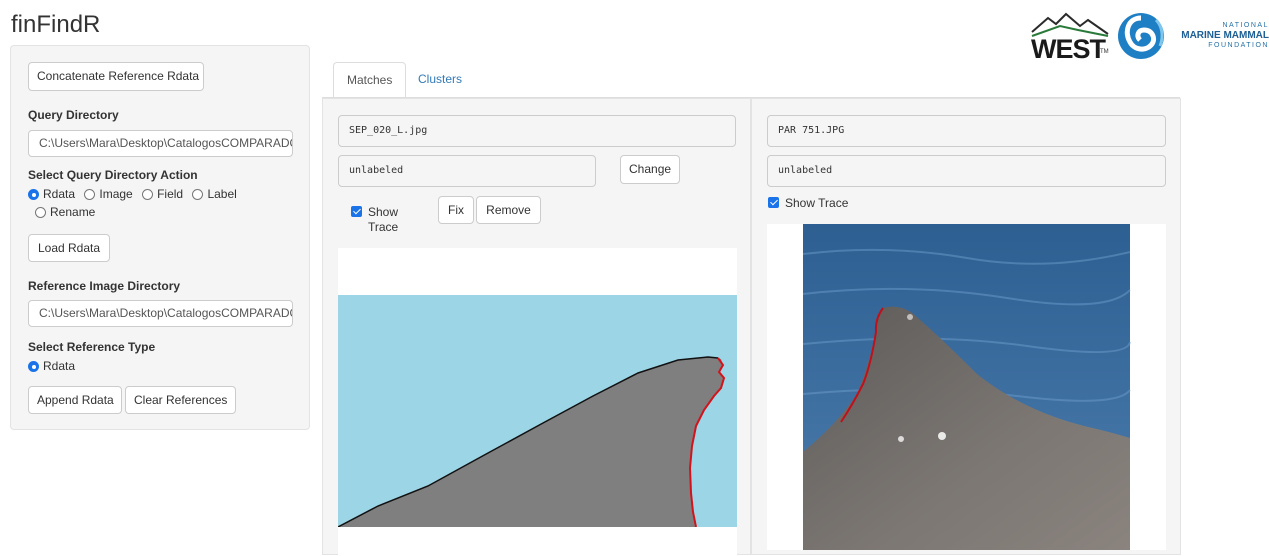  I want to click on radio-rdata: Rdata, so click(51, 194).